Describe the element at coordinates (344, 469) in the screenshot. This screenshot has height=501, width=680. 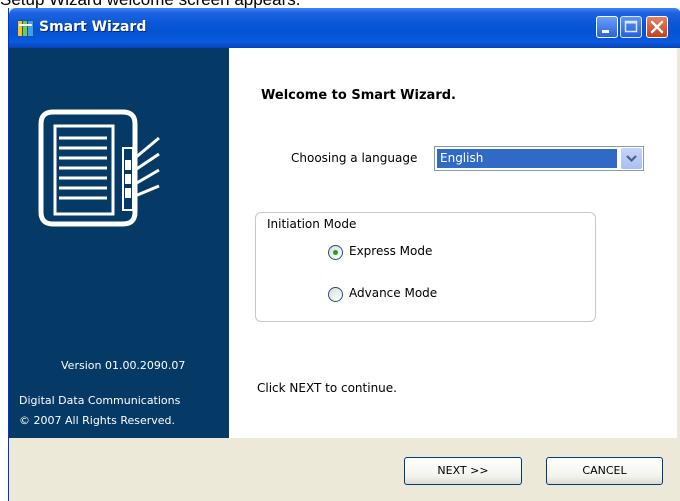
I see `button-bar: NEXT >> CANCEL` at that location.